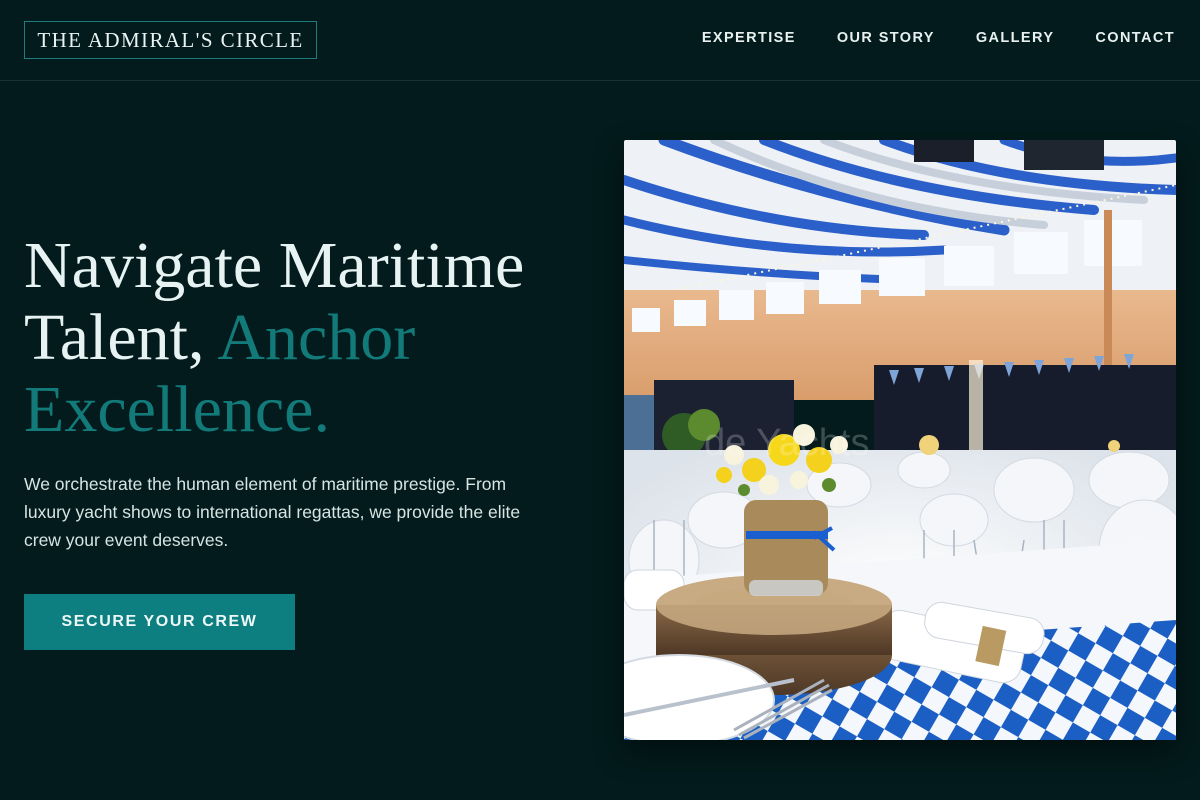  What do you see at coordinates (274, 265) in the screenshot?
I see `hero-title-line1: Navigate Maritime` at bounding box center [274, 265].